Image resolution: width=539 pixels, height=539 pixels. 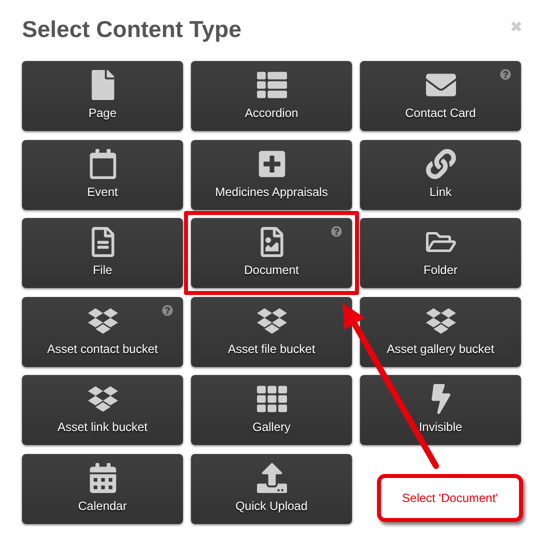 I want to click on content-type-button: Medicines Appraisals, so click(x=271, y=175).